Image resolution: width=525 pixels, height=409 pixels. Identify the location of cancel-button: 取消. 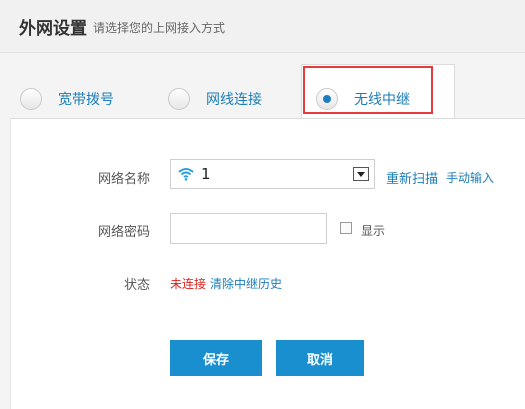
(320, 358).